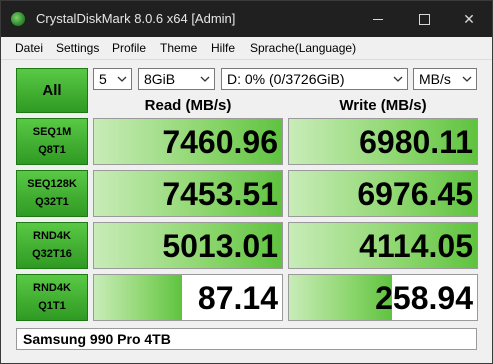 This screenshot has width=493, height=364. I want to click on read-result-rnd4k-q1t1: 87.14, so click(188, 297).